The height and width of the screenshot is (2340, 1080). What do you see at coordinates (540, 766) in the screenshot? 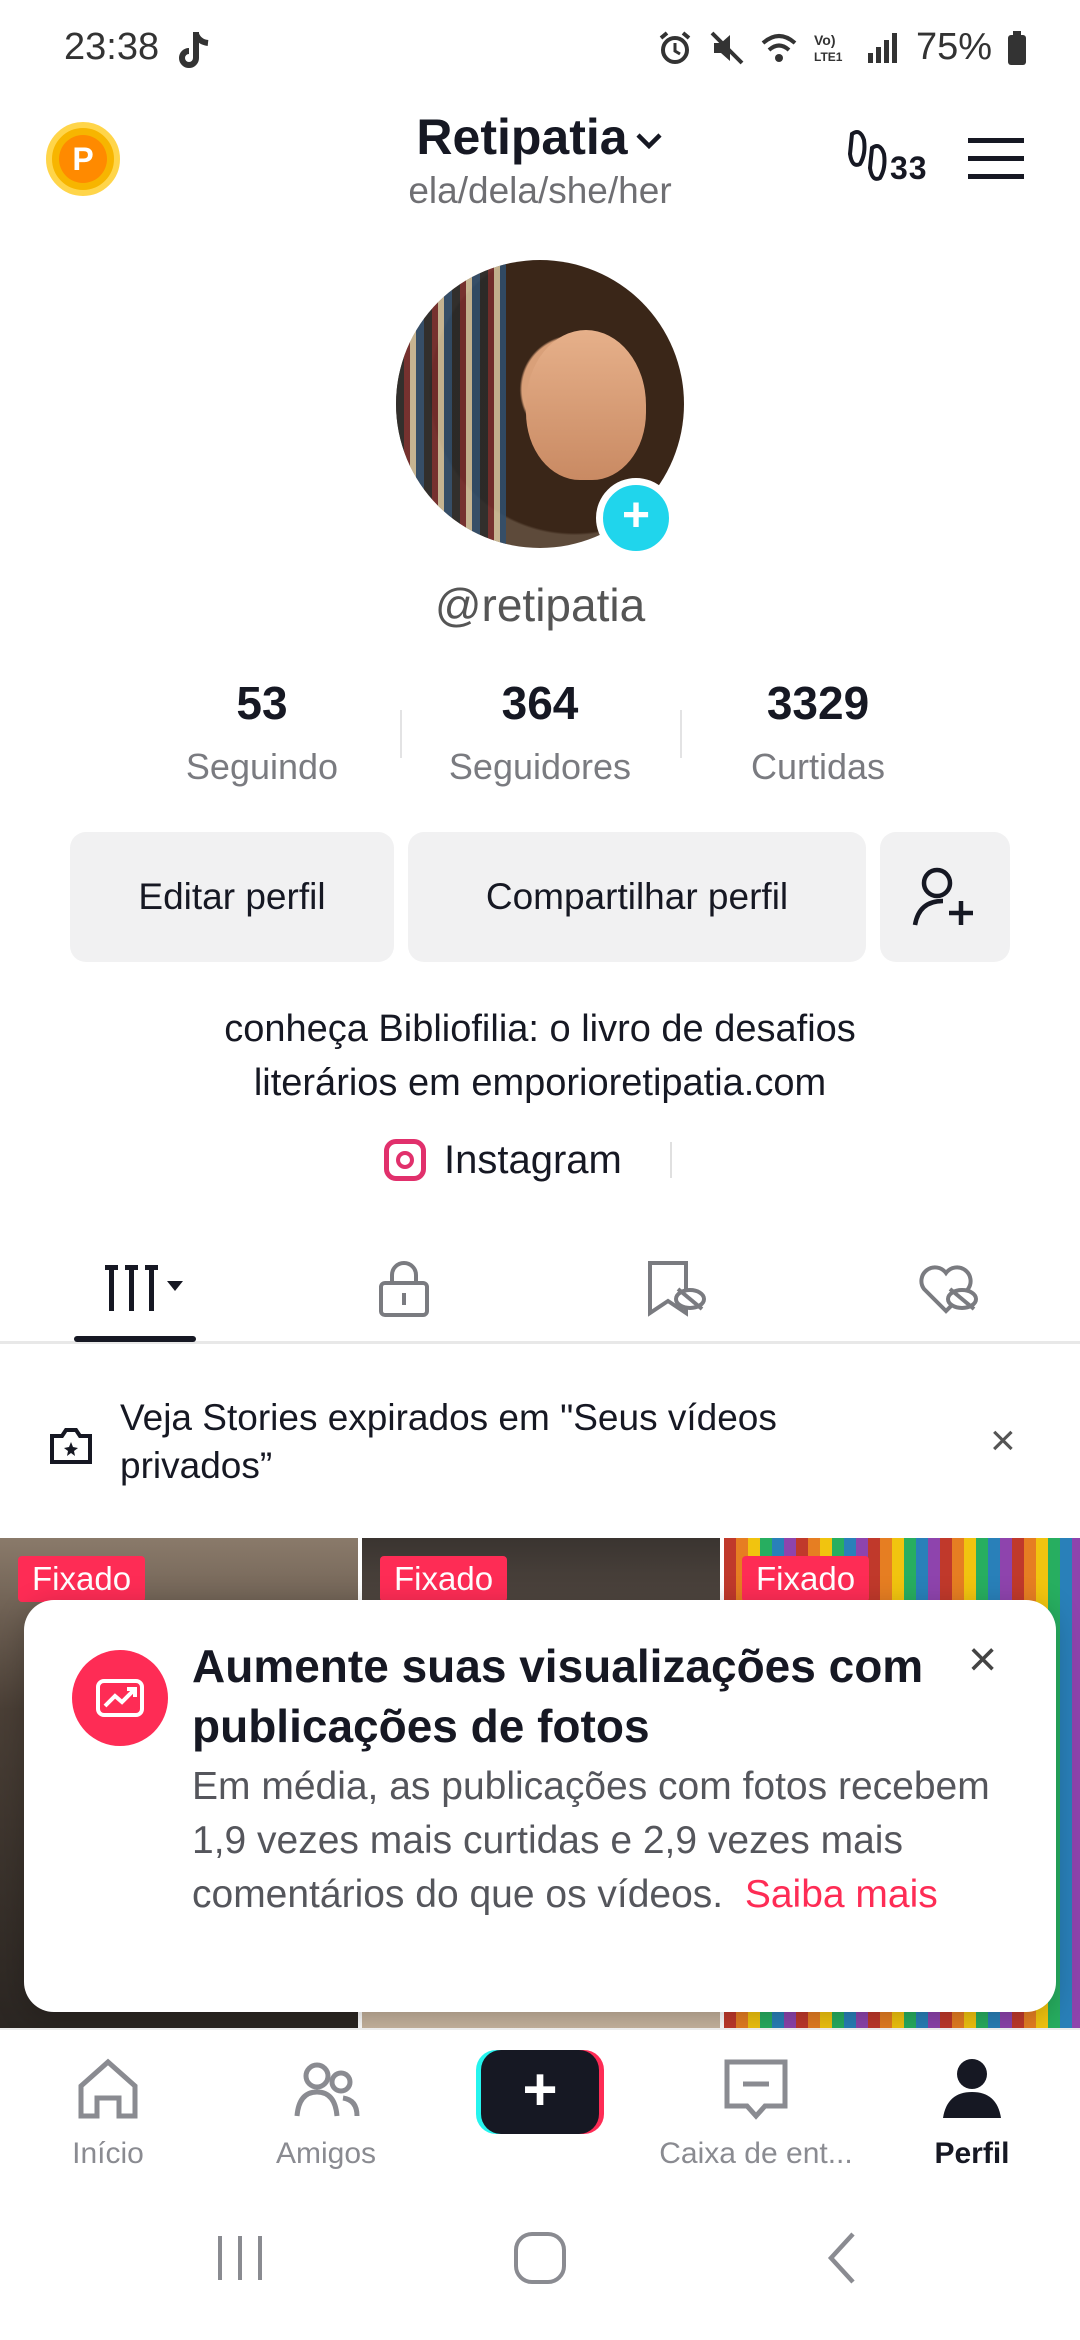
I see `followers-label: Seguidores` at bounding box center [540, 766].